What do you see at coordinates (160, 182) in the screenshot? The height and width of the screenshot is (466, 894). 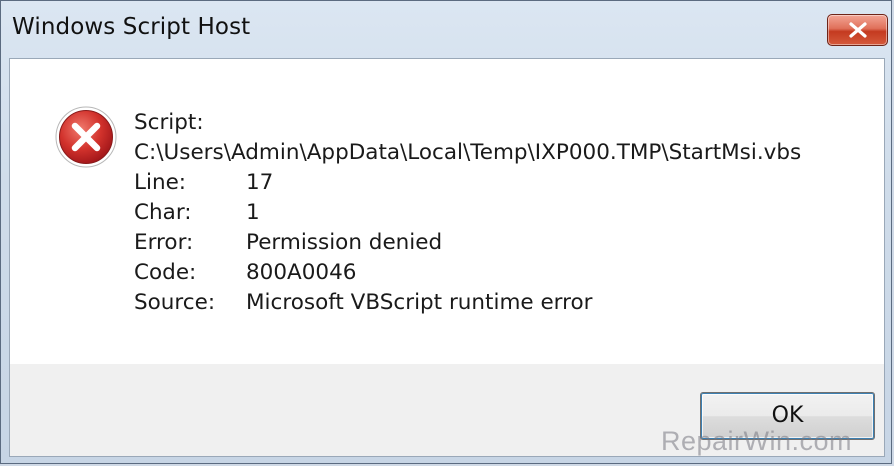 I see `line-label: Line:` at bounding box center [160, 182].